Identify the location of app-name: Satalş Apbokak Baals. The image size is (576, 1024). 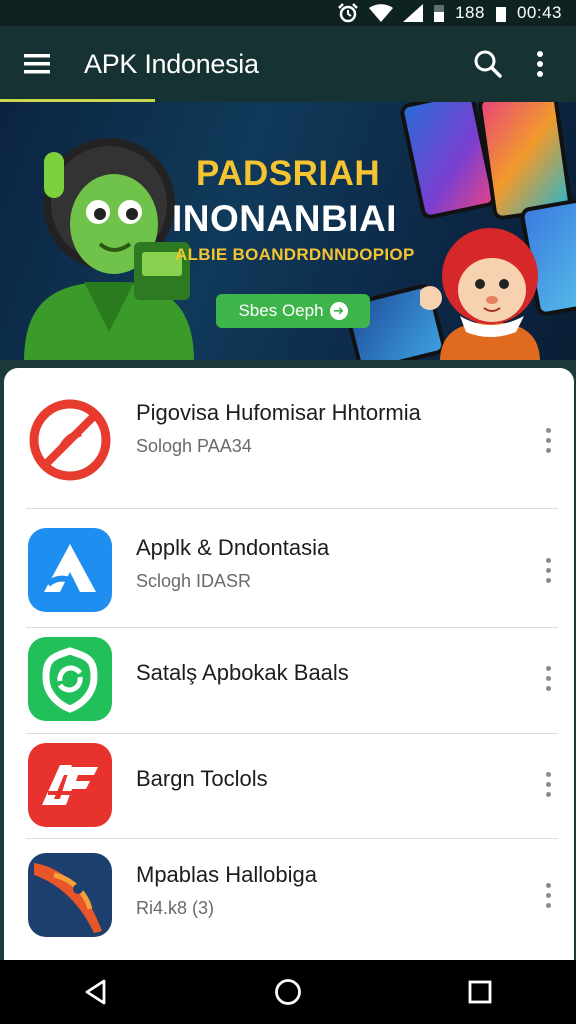
(242, 672).